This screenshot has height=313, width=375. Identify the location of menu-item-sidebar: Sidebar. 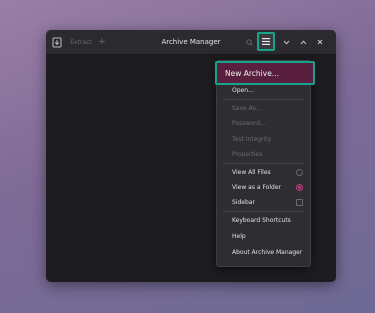
(263, 202).